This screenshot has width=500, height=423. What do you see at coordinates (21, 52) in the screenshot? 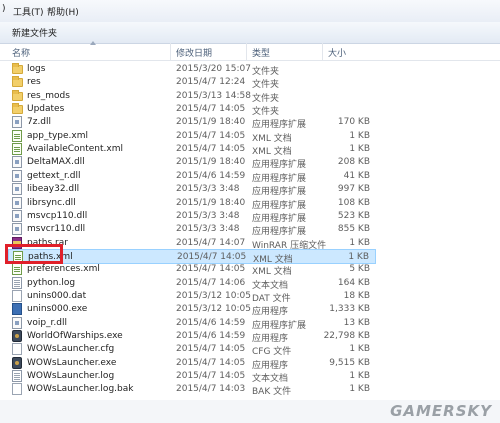
I see `column-name: 名称` at bounding box center [21, 52].